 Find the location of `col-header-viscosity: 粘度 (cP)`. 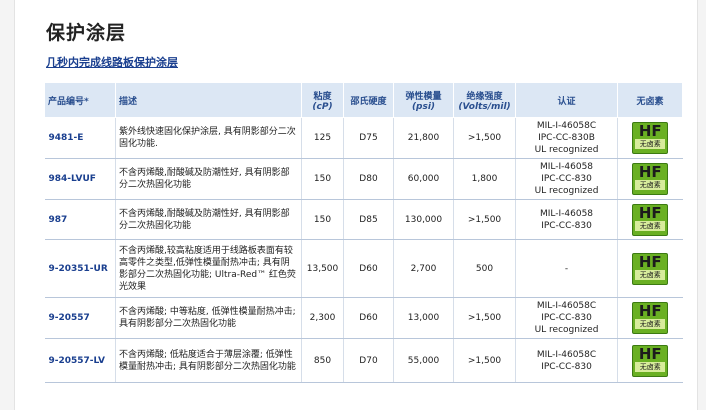

col-header-viscosity: 粘度 (cP) is located at coordinates (322, 100).